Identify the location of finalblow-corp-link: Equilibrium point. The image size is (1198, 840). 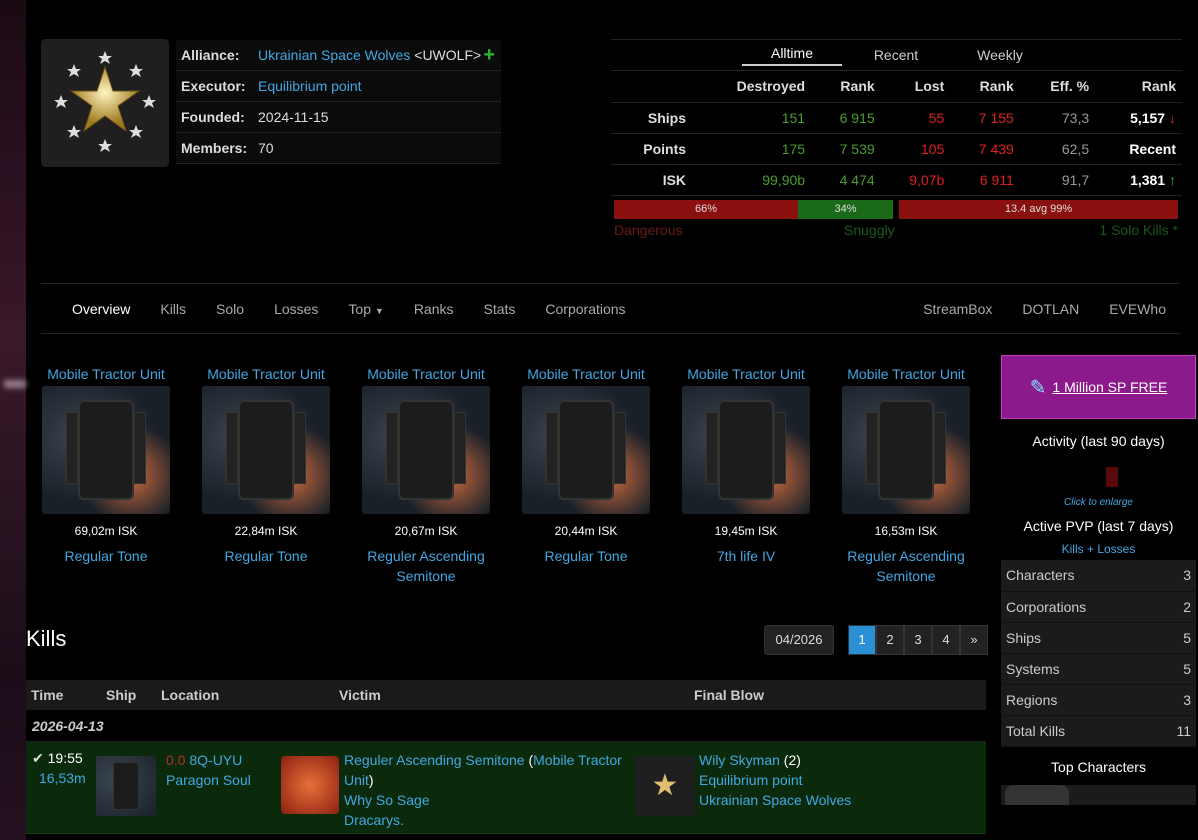
(751, 780).